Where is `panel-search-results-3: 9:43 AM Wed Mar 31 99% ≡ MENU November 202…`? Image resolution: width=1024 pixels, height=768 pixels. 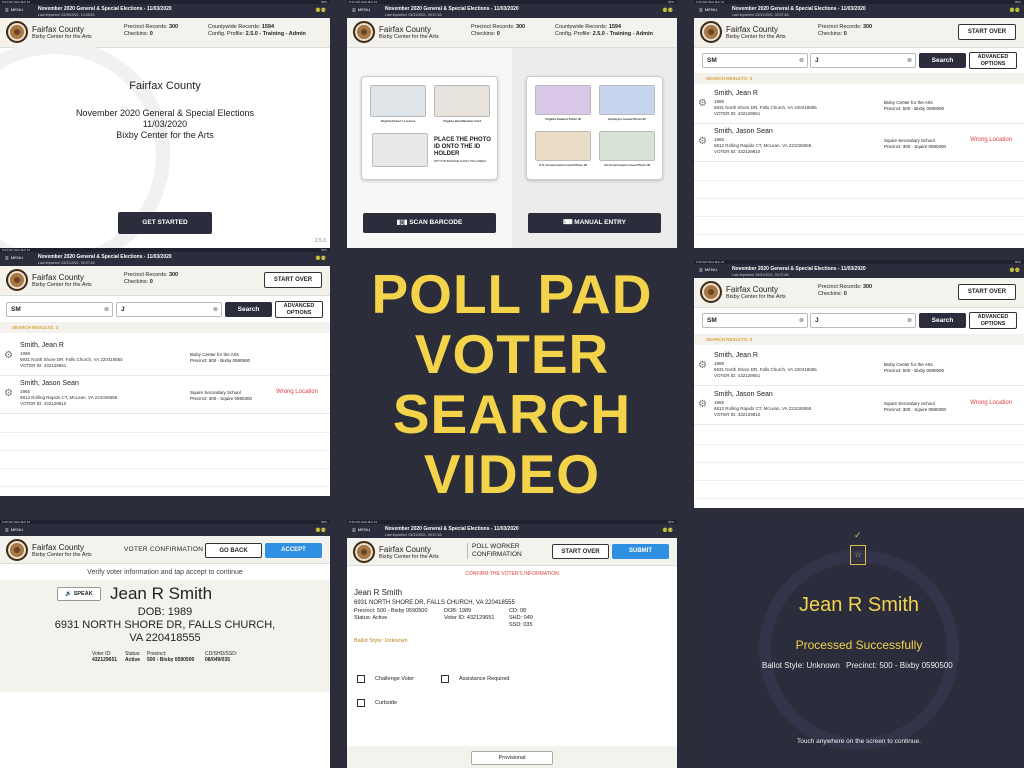
panel-search-results-3: 9:43 AM Wed Mar 31 99% ≡ MENU November 202… is located at coordinates (859, 384).